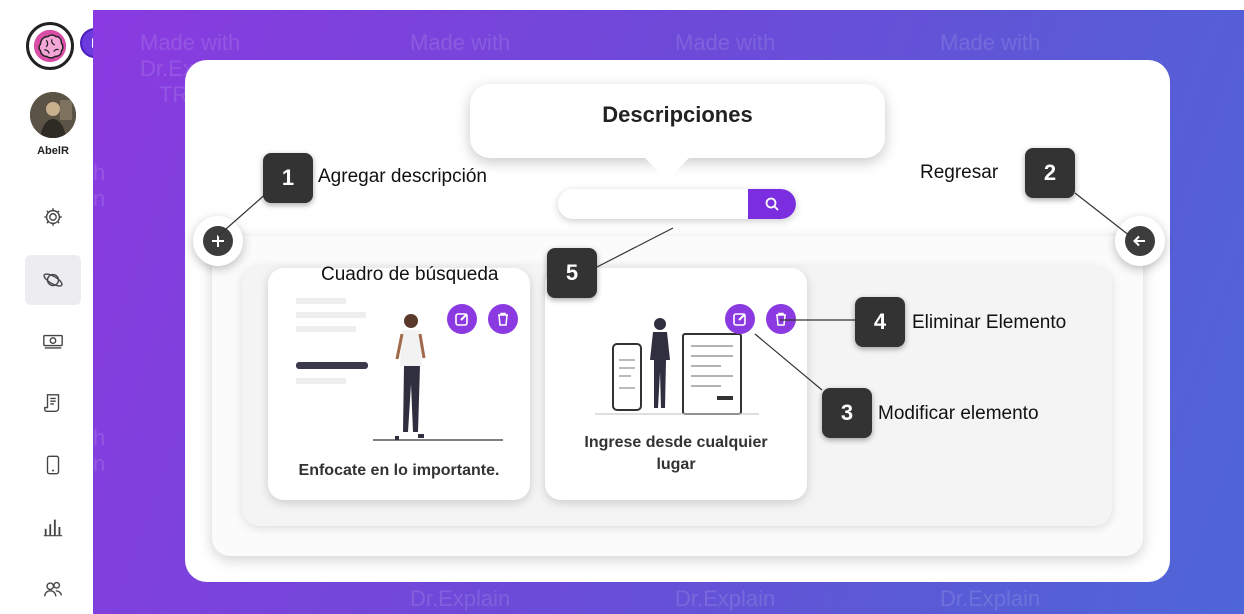 Image resolution: width=1244 pixels, height=614 pixels. I want to click on search-icon, so click(772, 204).